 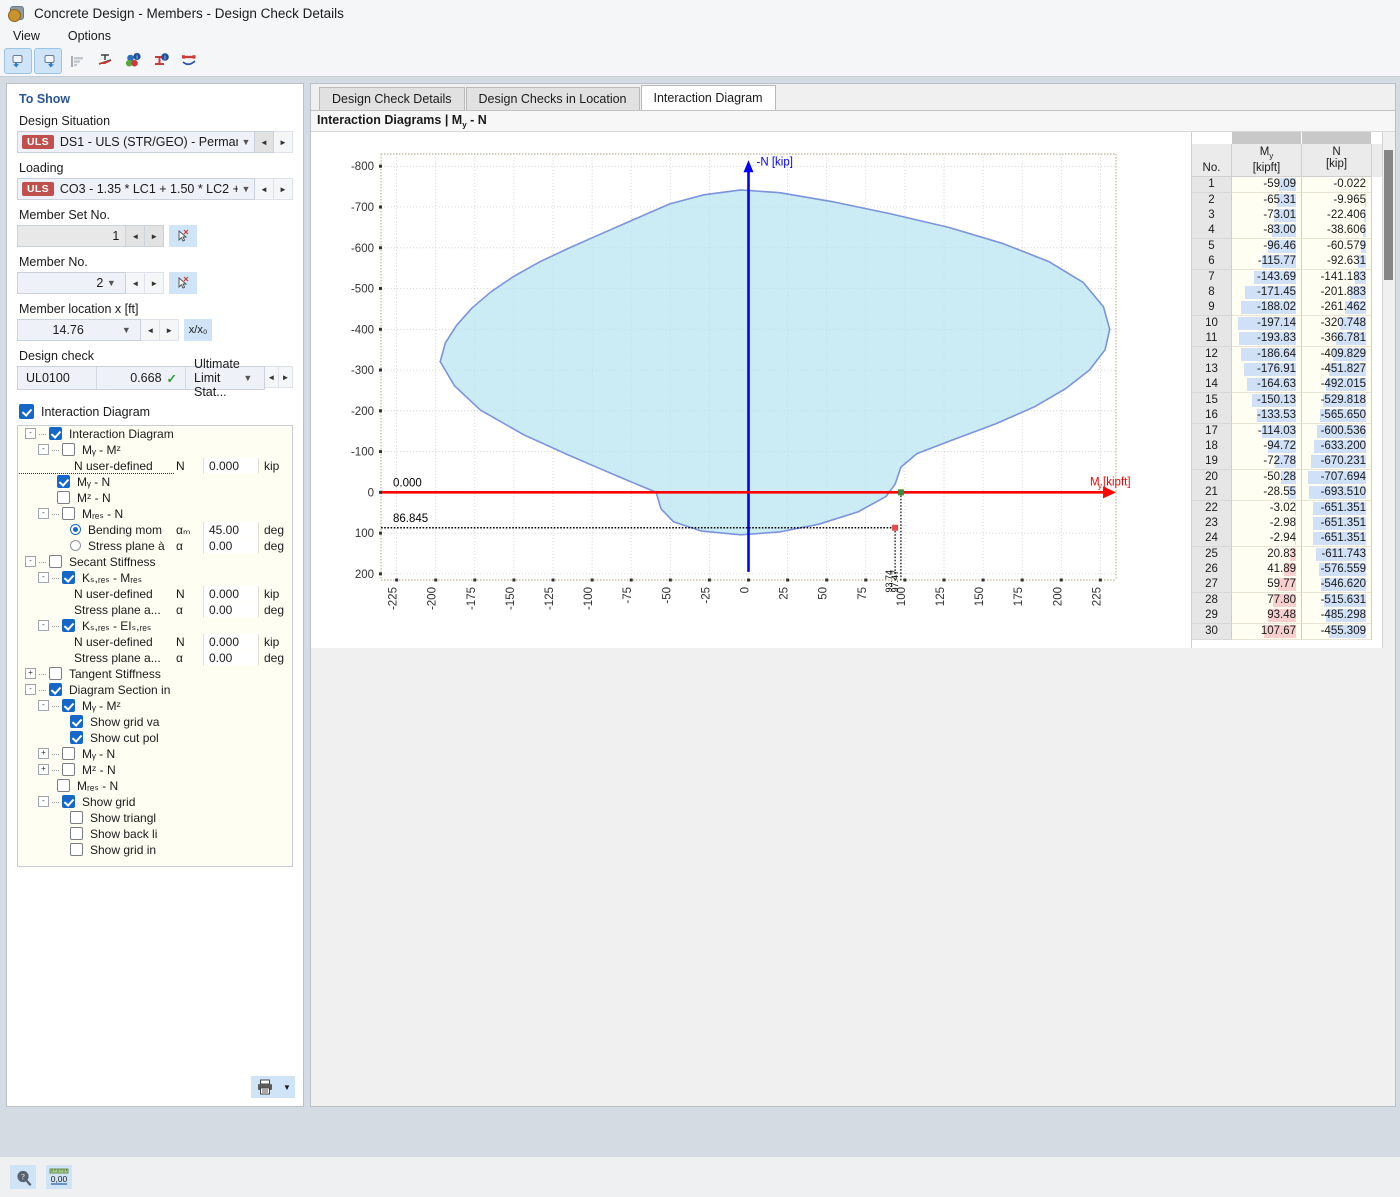 I want to click on tree-item-16: - Diagram Section in 3, so click(x=95, y=690).